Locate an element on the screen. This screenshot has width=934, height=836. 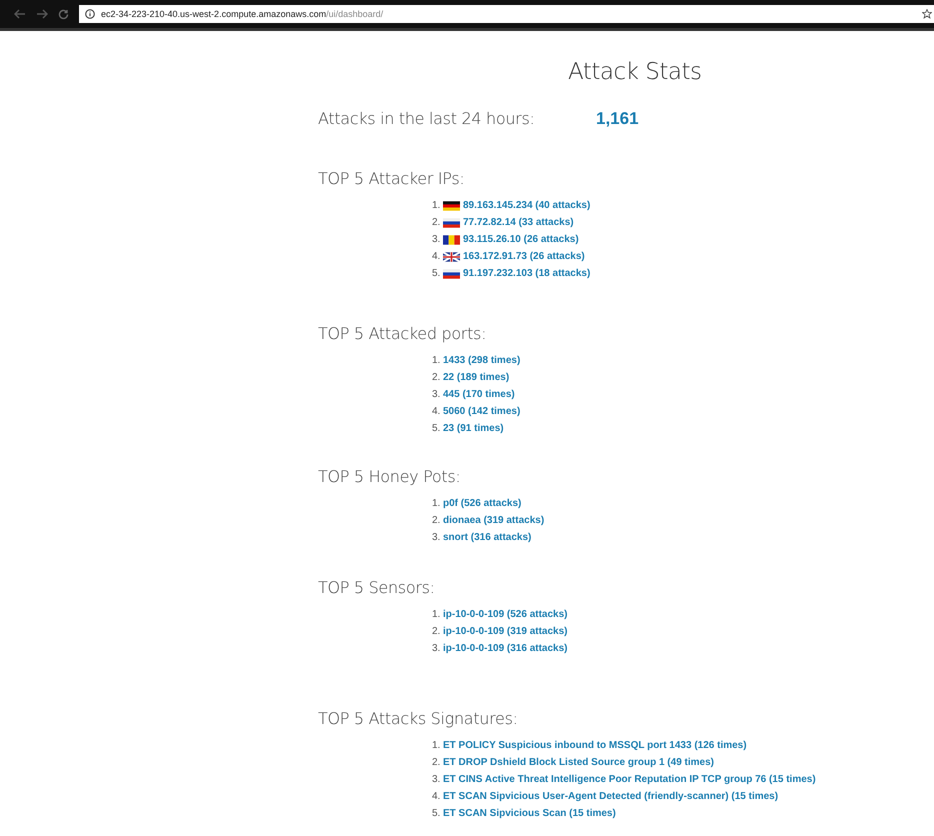
list-link: ET POLICY Suspicious inbound to MSSQL port 1433 (126 times) is located at coordinates (595, 745).